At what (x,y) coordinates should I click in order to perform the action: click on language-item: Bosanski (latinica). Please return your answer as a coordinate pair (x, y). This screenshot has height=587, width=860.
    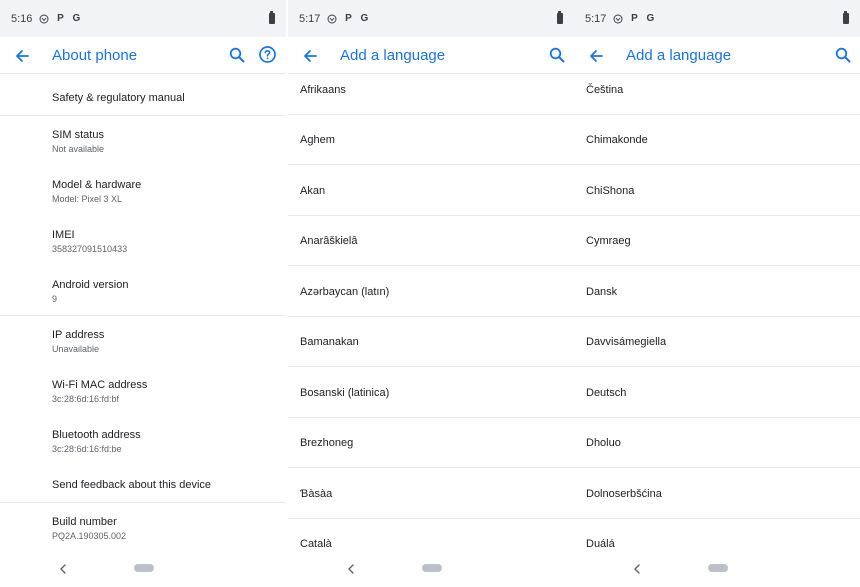
    Looking at the image, I should click on (431, 393).